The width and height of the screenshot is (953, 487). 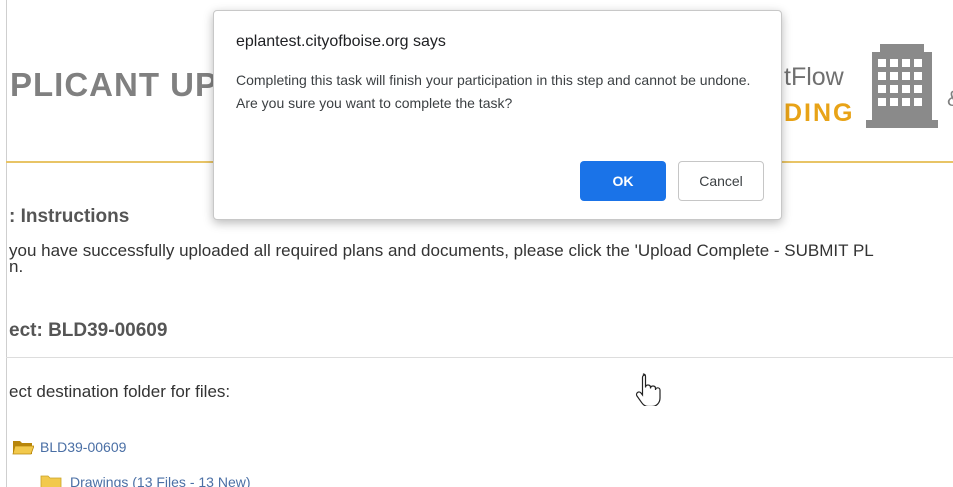 I want to click on page-title: PLICANT UP, so click(x=114, y=84).